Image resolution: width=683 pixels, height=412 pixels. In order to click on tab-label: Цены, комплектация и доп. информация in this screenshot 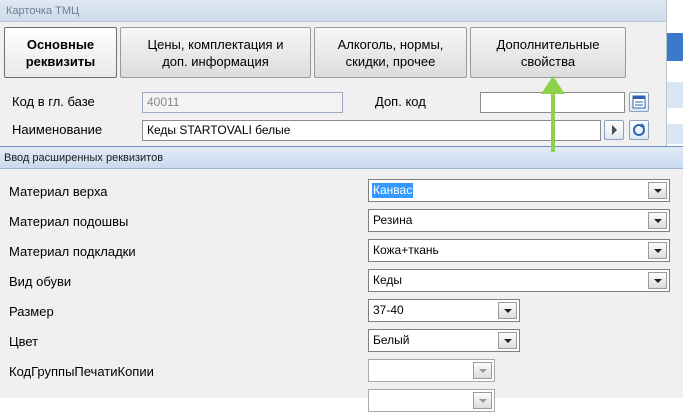, I will do `click(215, 52)`.